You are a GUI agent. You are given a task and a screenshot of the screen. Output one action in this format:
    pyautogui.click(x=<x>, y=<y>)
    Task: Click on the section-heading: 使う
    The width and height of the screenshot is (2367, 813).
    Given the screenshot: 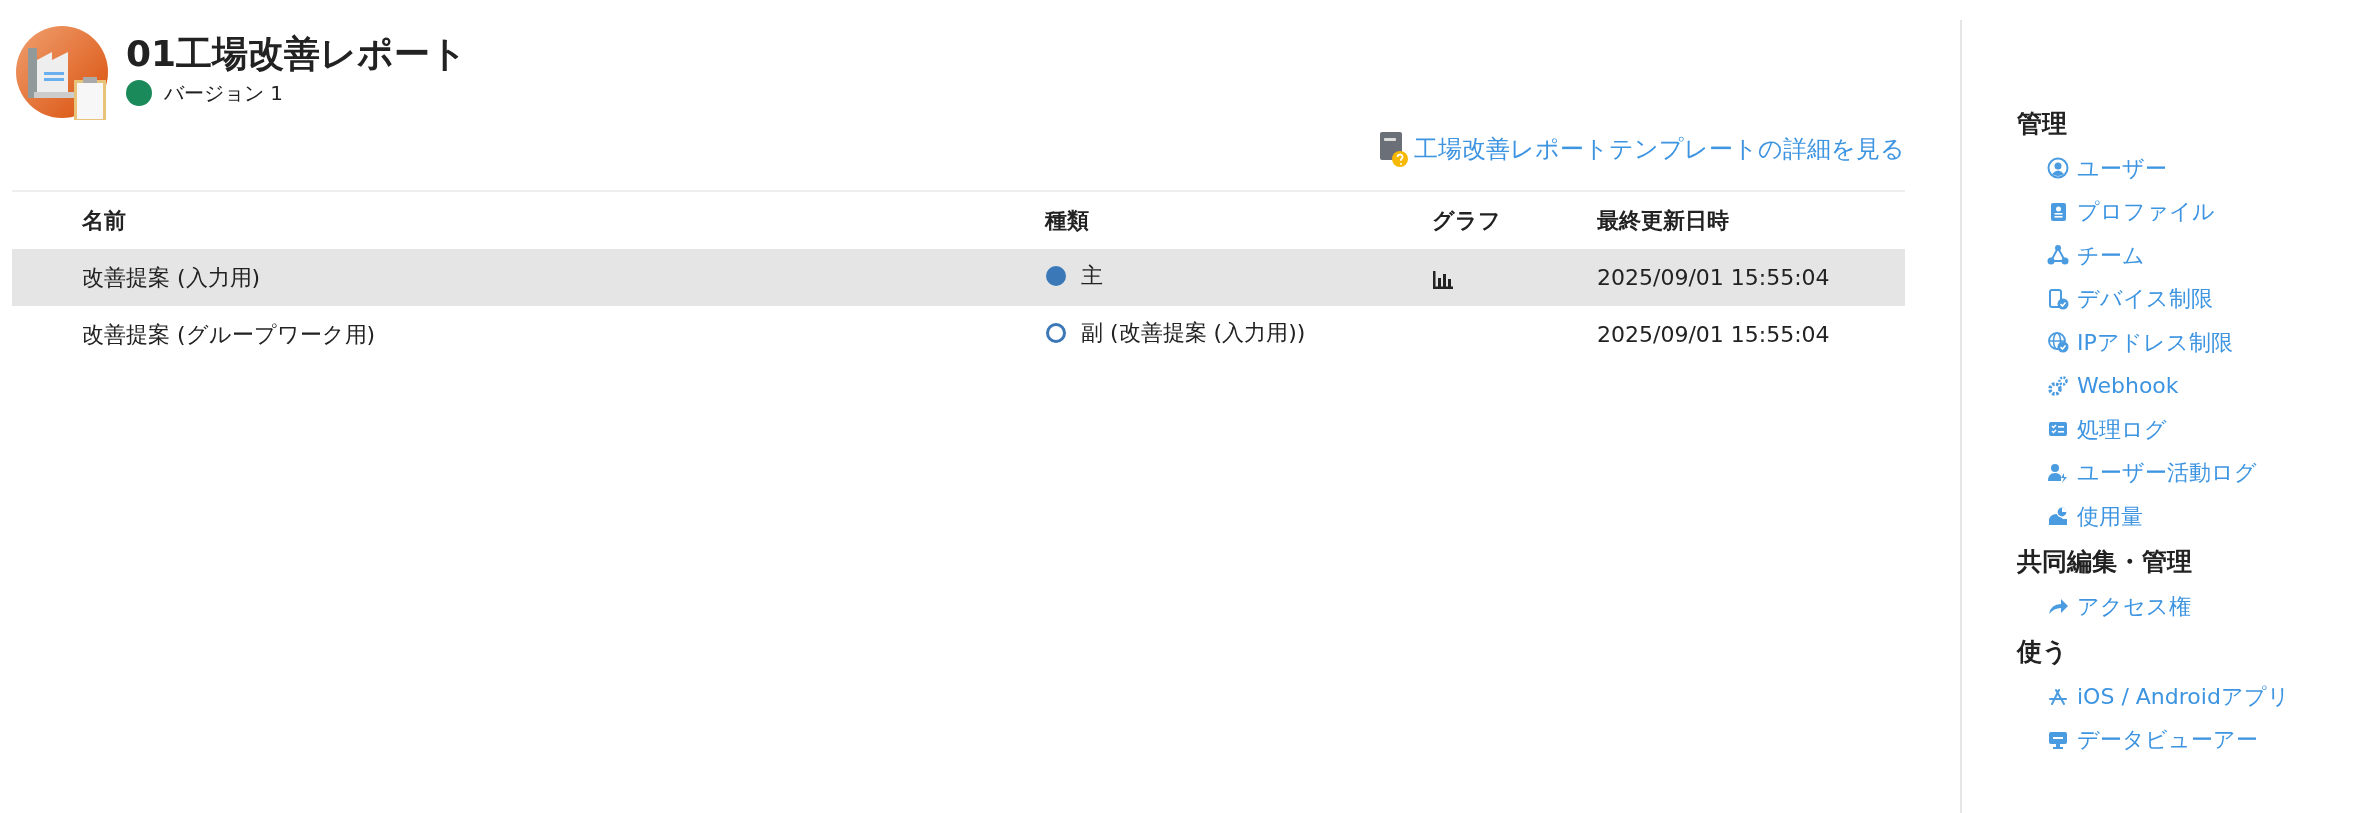 What is the action you would take?
    pyautogui.click(x=2043, y=652)
    